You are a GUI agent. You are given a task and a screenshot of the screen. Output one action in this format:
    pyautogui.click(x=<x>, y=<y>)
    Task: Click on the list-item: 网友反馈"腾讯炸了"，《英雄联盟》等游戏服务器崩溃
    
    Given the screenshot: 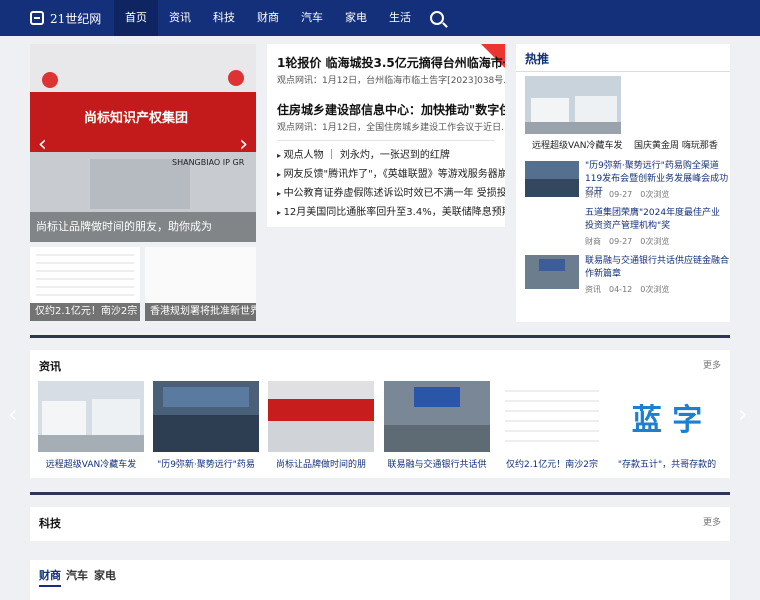 What is the action you would take?
    pyautogui.click(x=391, y=174)
    